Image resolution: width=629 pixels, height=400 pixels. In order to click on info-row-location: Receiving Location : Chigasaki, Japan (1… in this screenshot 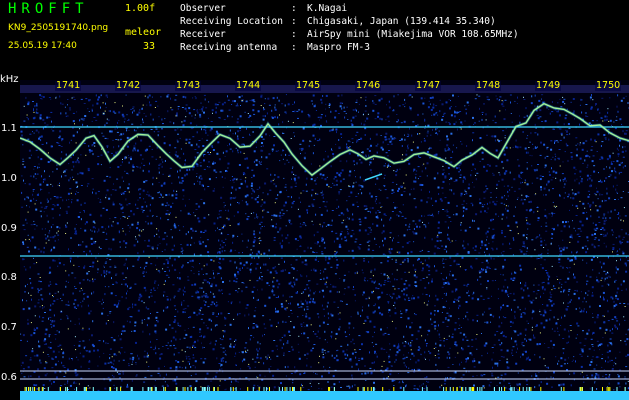, I will do `click(400, 21)`.